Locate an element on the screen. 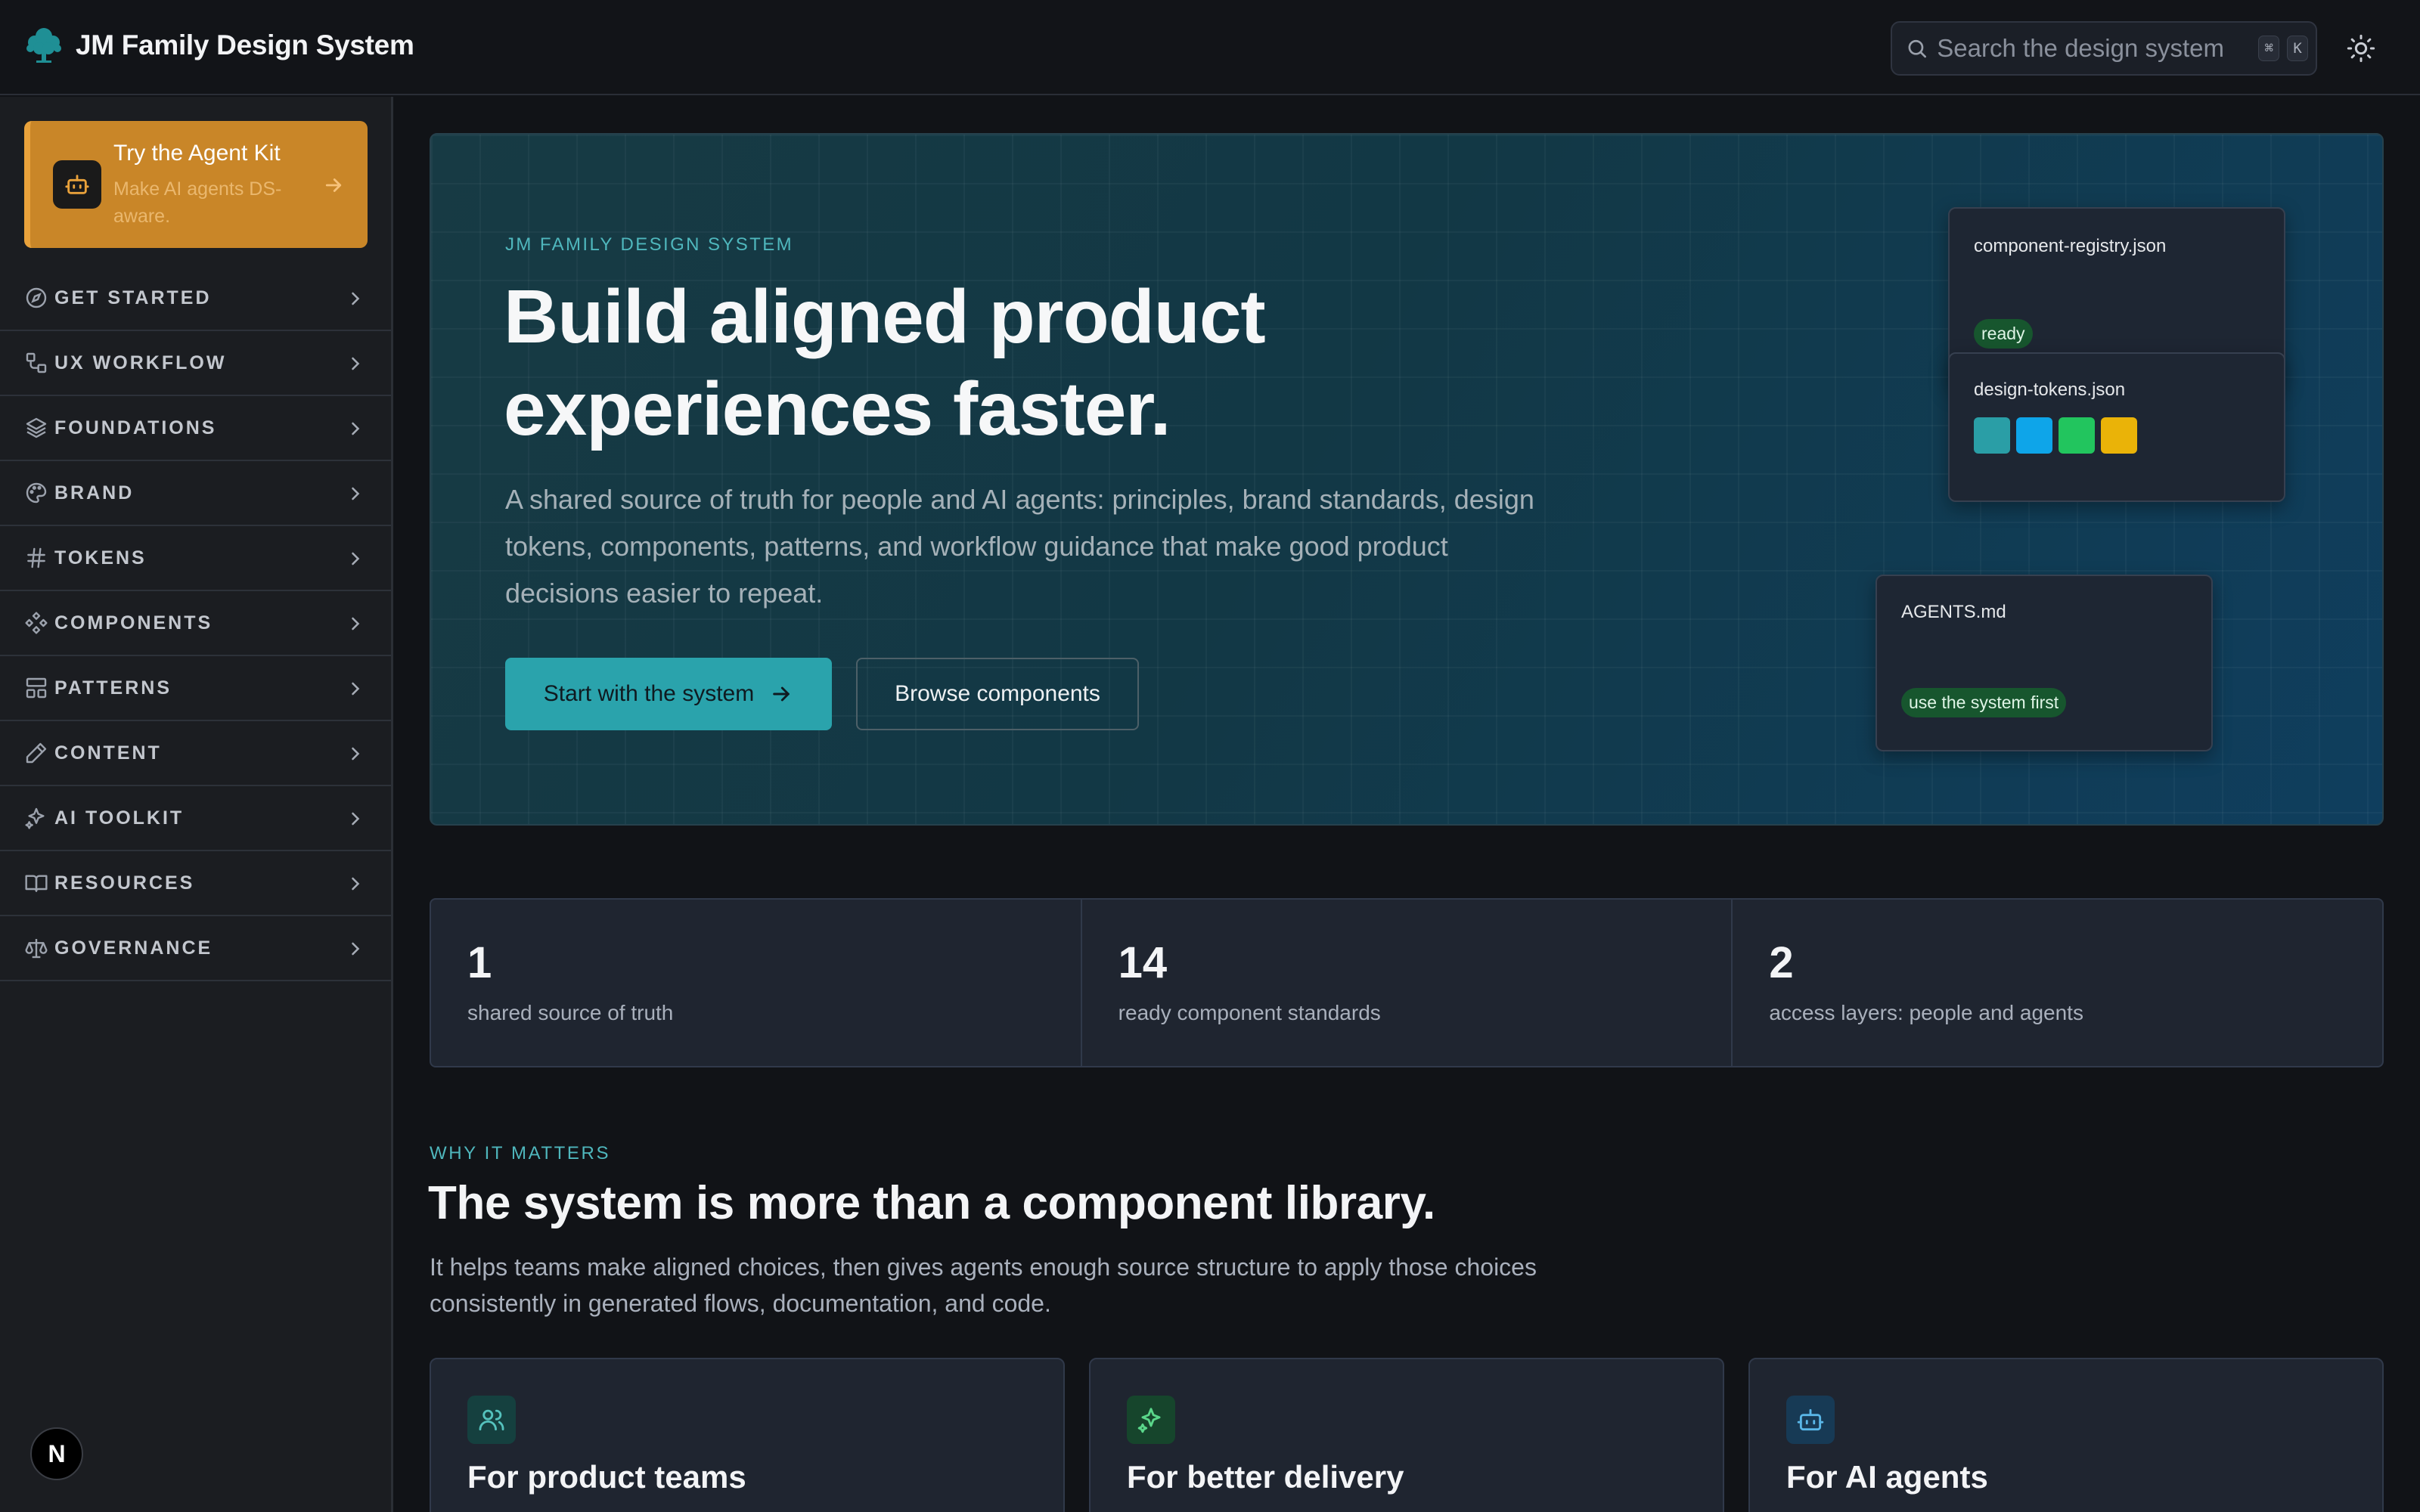  robot-icon is located at coordinates (77, 185).